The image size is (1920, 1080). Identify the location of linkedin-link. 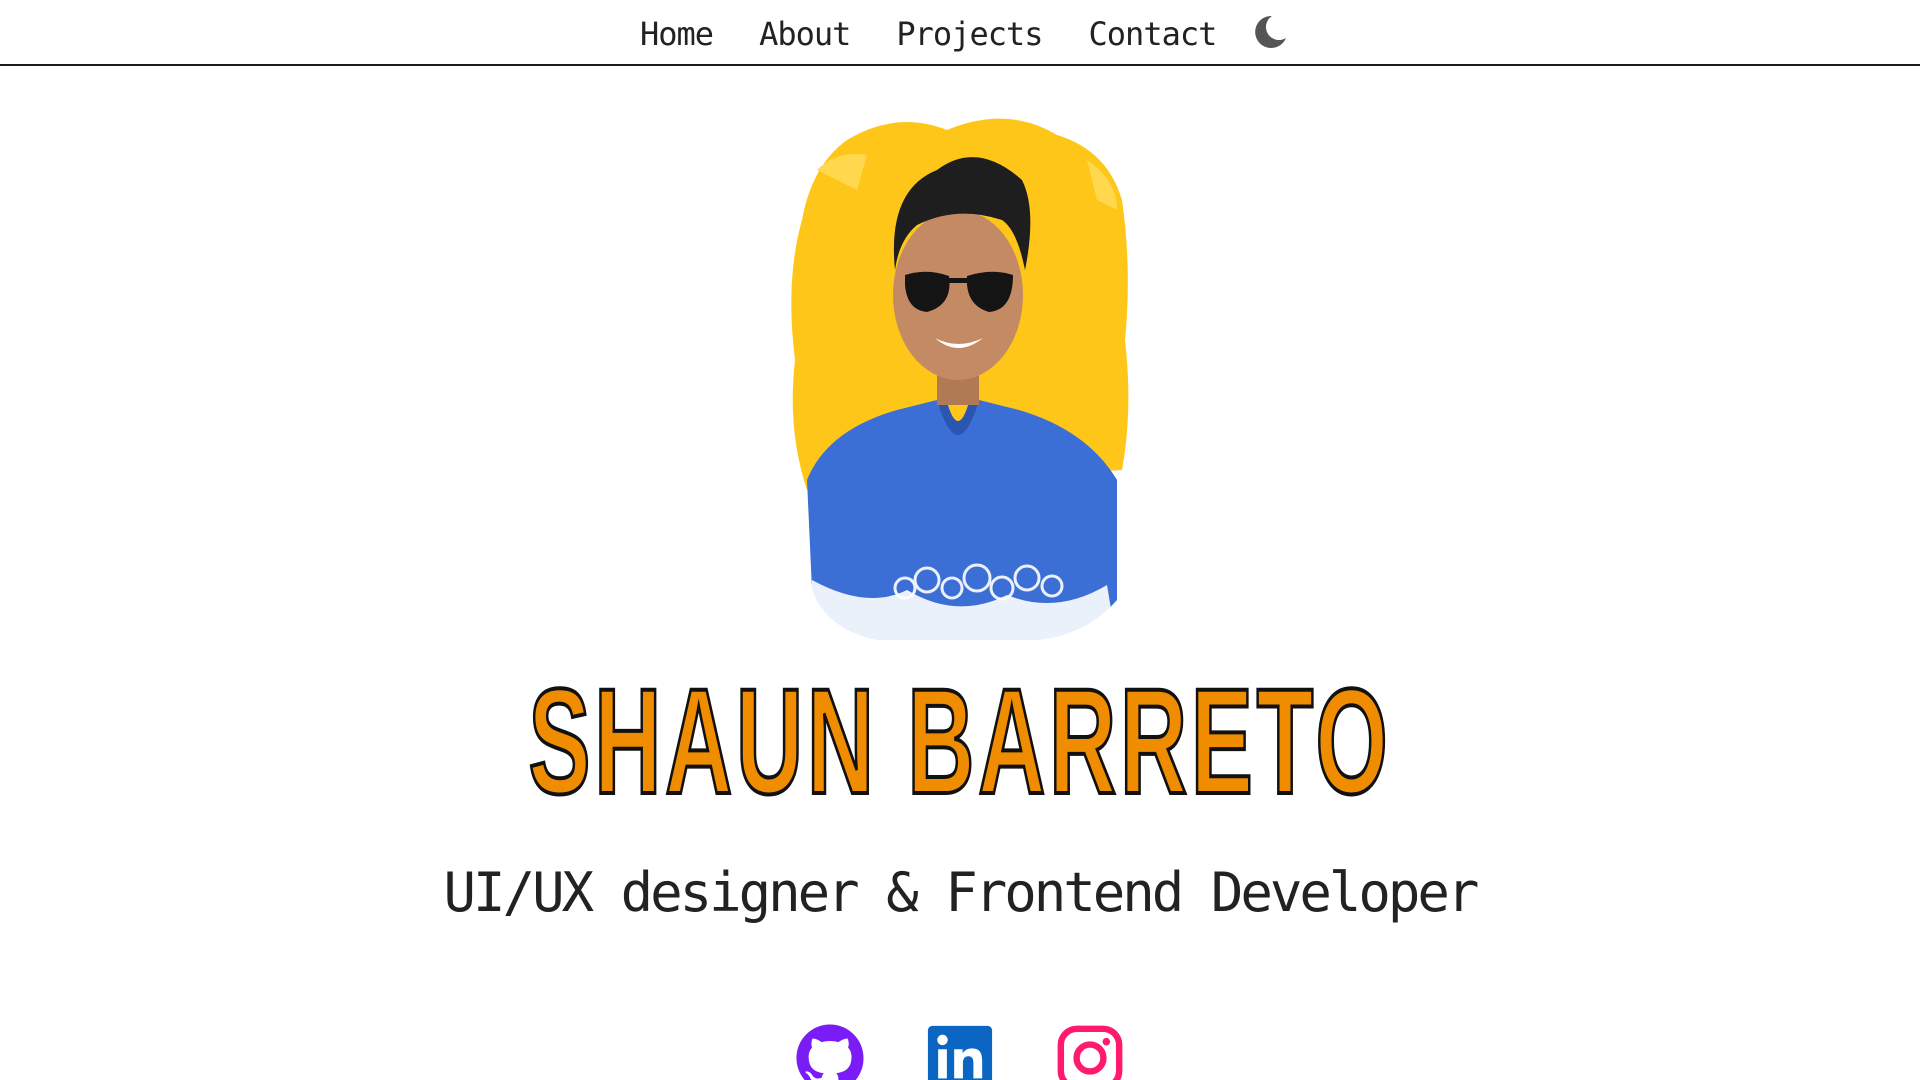
(960, 1050).